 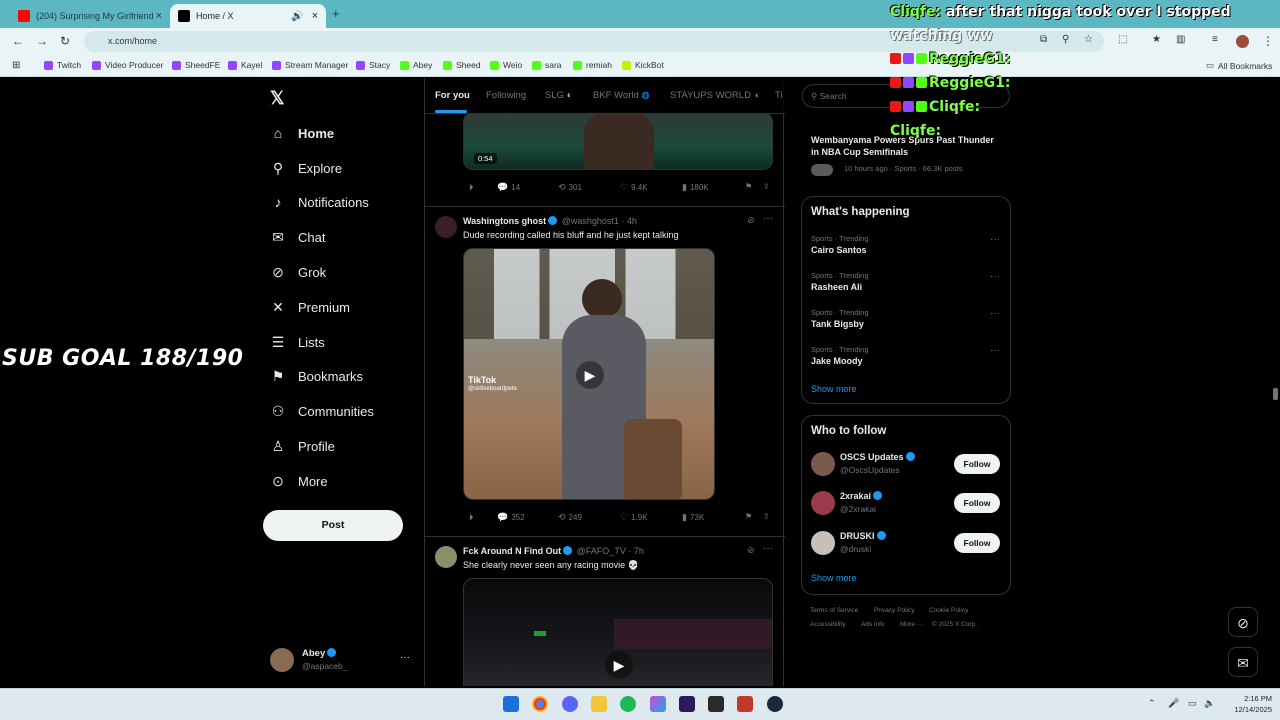 What do you see at coordinates (570, 704) in the screenshot?
I see `discord-icon` at bounding box center [570, 704].